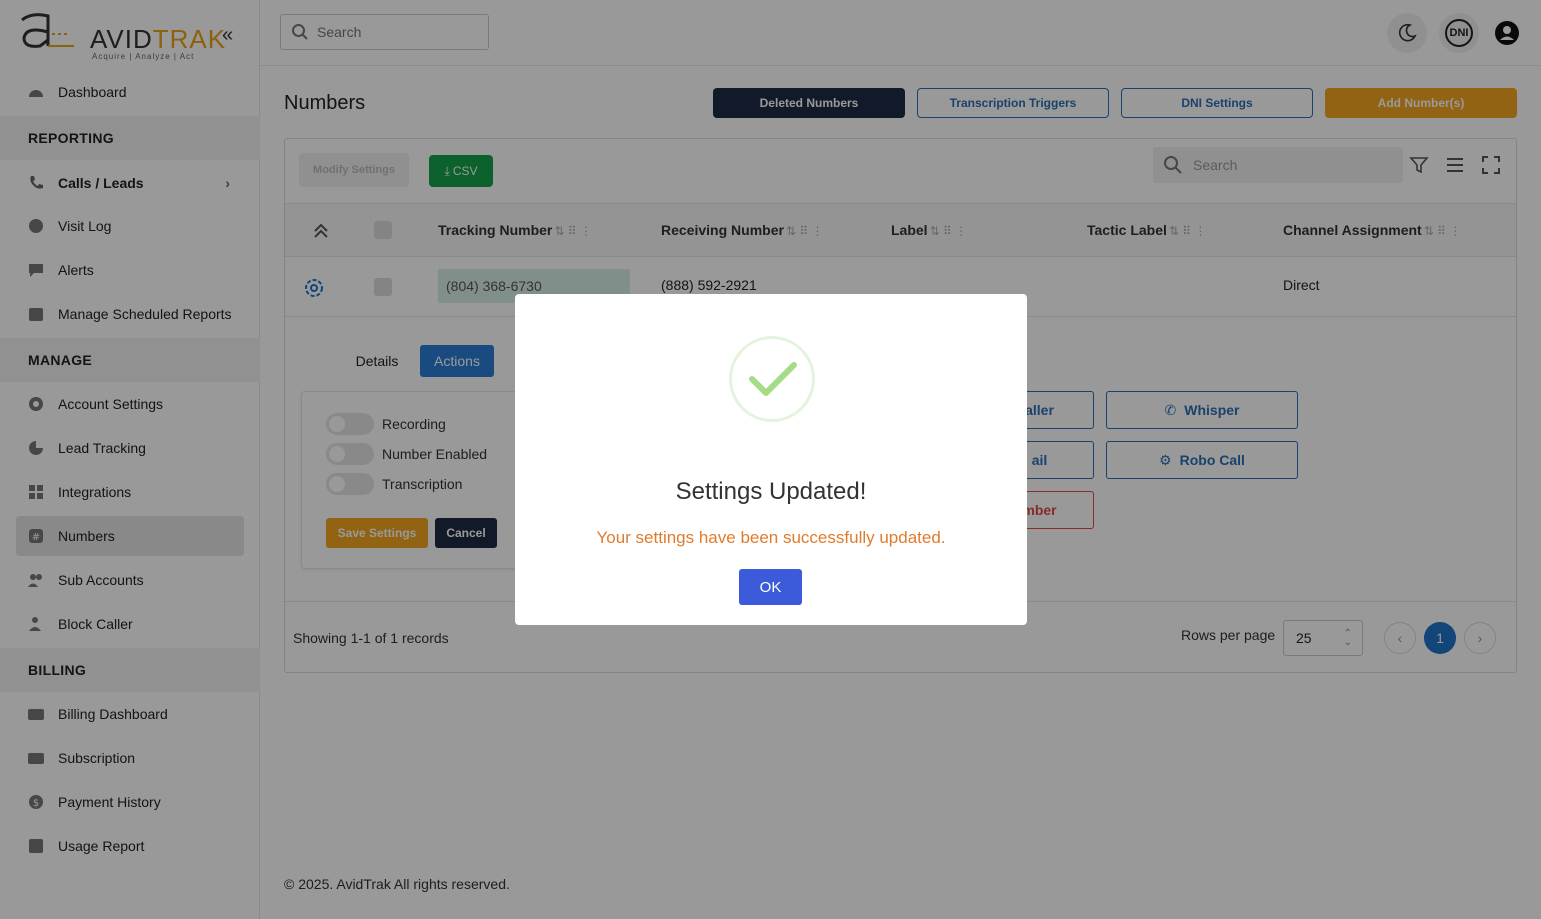 Image resolution: width=1541 pixels, height=919 pixels. Describe the element at coordinates (770, 587) in the screenshot. I see `ok-button: OK` at that location.